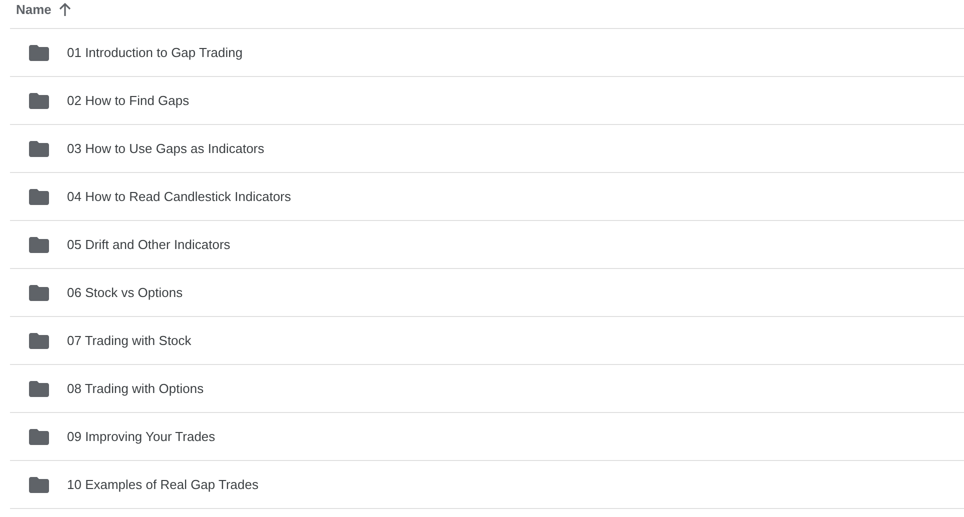 The width and height of the screenshot is (964, 517). I want to click on folder-name: 03 How to Use Gaps as Indicators, so click(165, 148).